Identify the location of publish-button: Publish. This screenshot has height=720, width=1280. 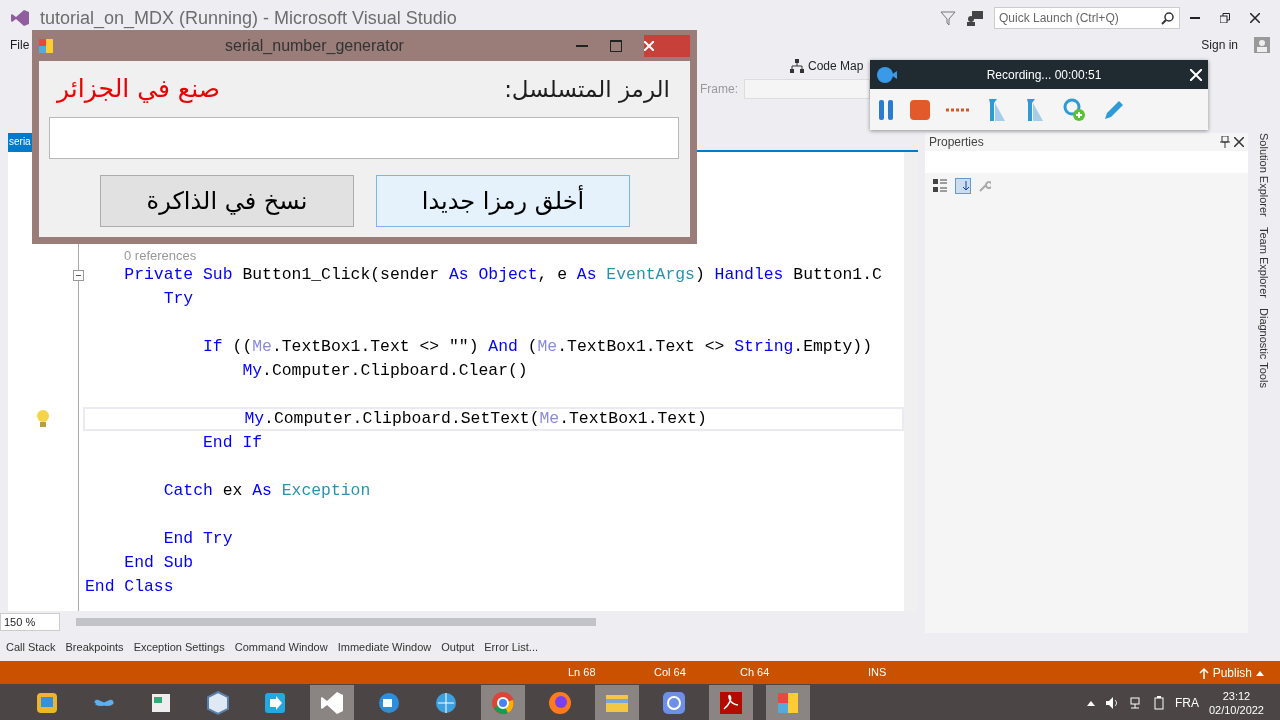
(1231, 672).